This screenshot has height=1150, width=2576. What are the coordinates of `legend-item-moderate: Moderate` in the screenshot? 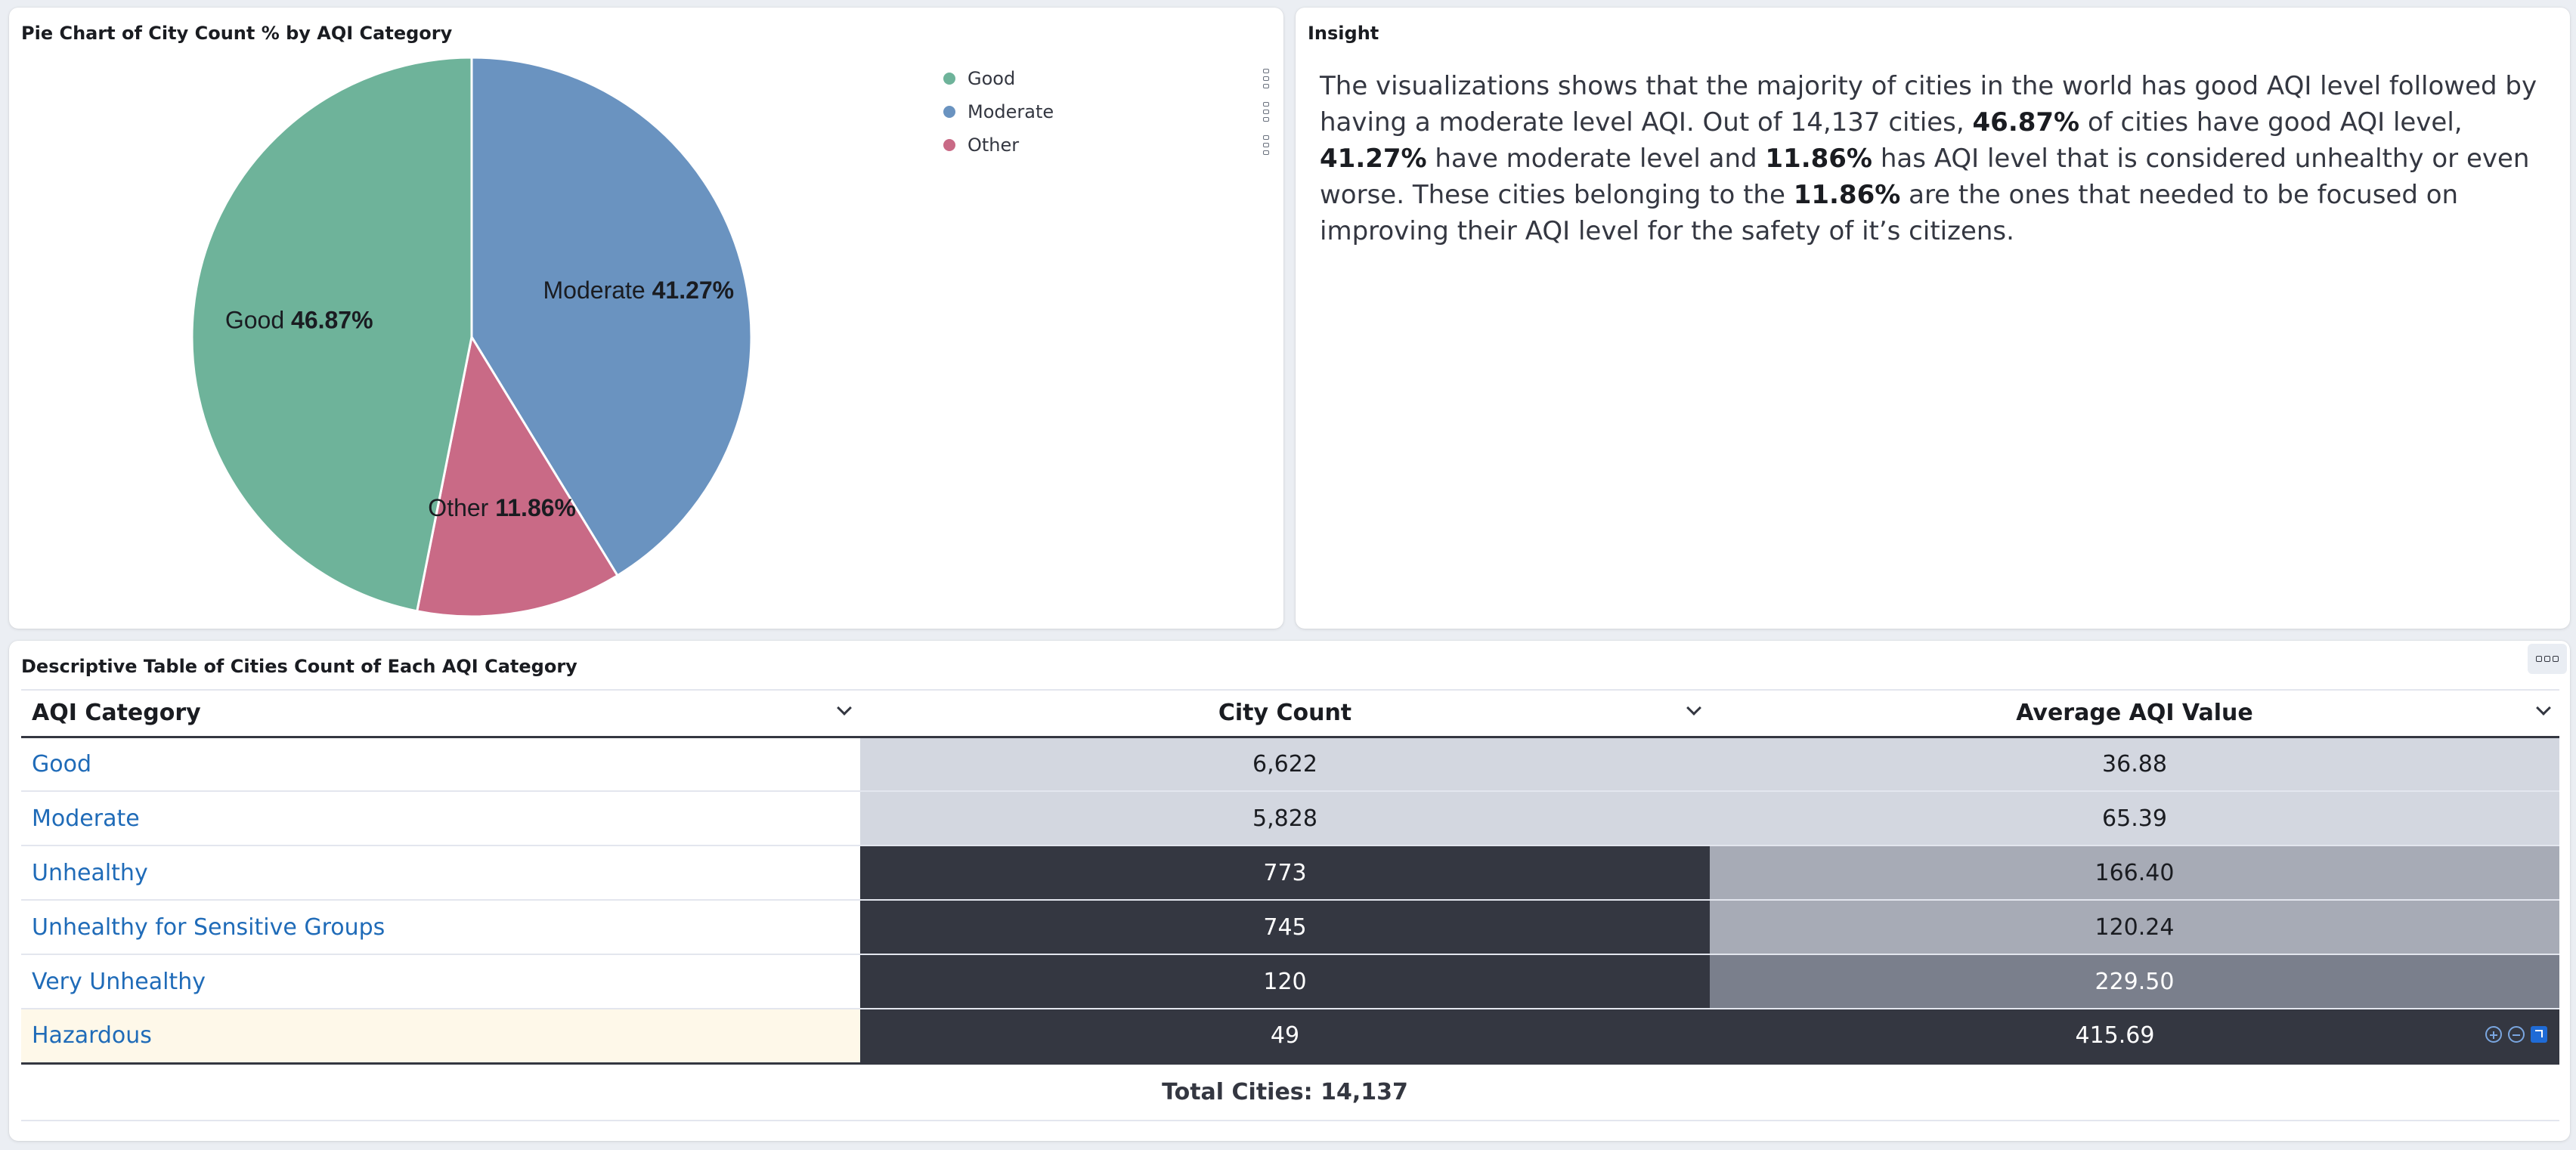 It's located at (1106, 111).